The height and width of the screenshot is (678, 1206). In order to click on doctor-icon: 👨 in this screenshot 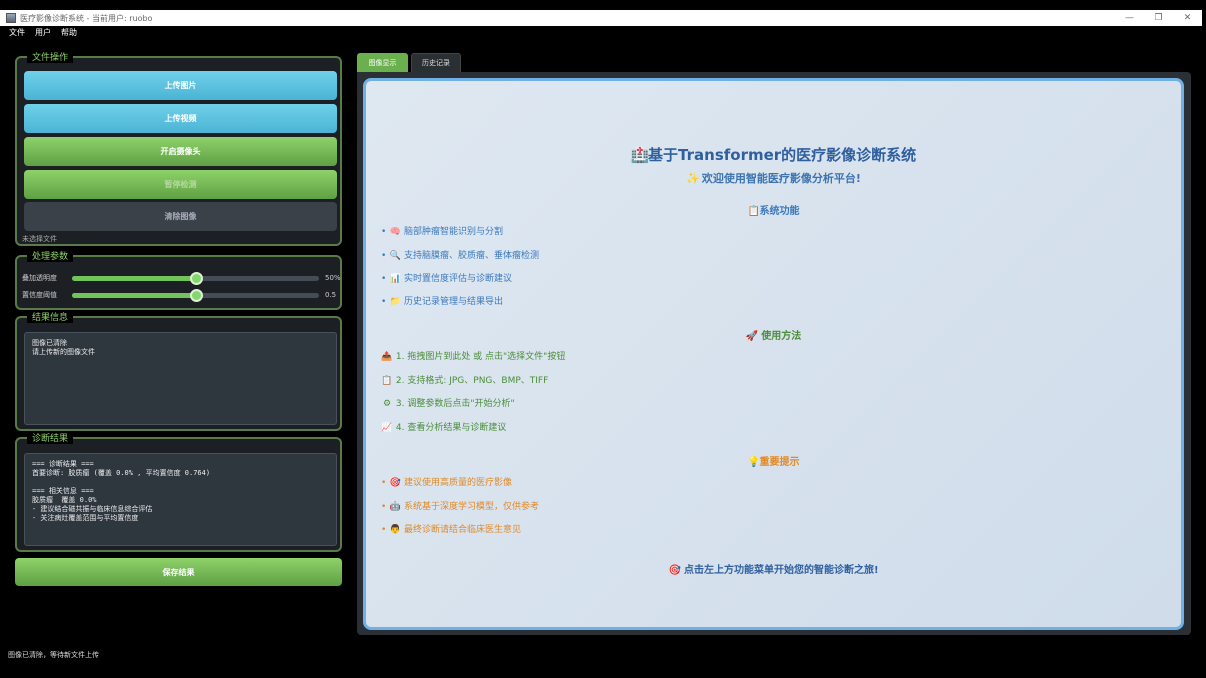, I will do `click(395, 530)`.